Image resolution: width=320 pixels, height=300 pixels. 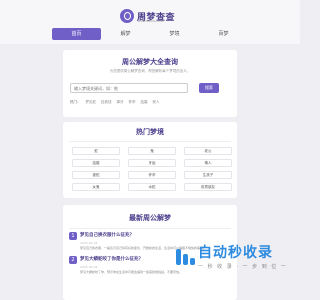 What do you see at coordinates (132, 102) in the screenshot?
I see `hot-term-link: 怀孕` at bounding box center [132, 102].